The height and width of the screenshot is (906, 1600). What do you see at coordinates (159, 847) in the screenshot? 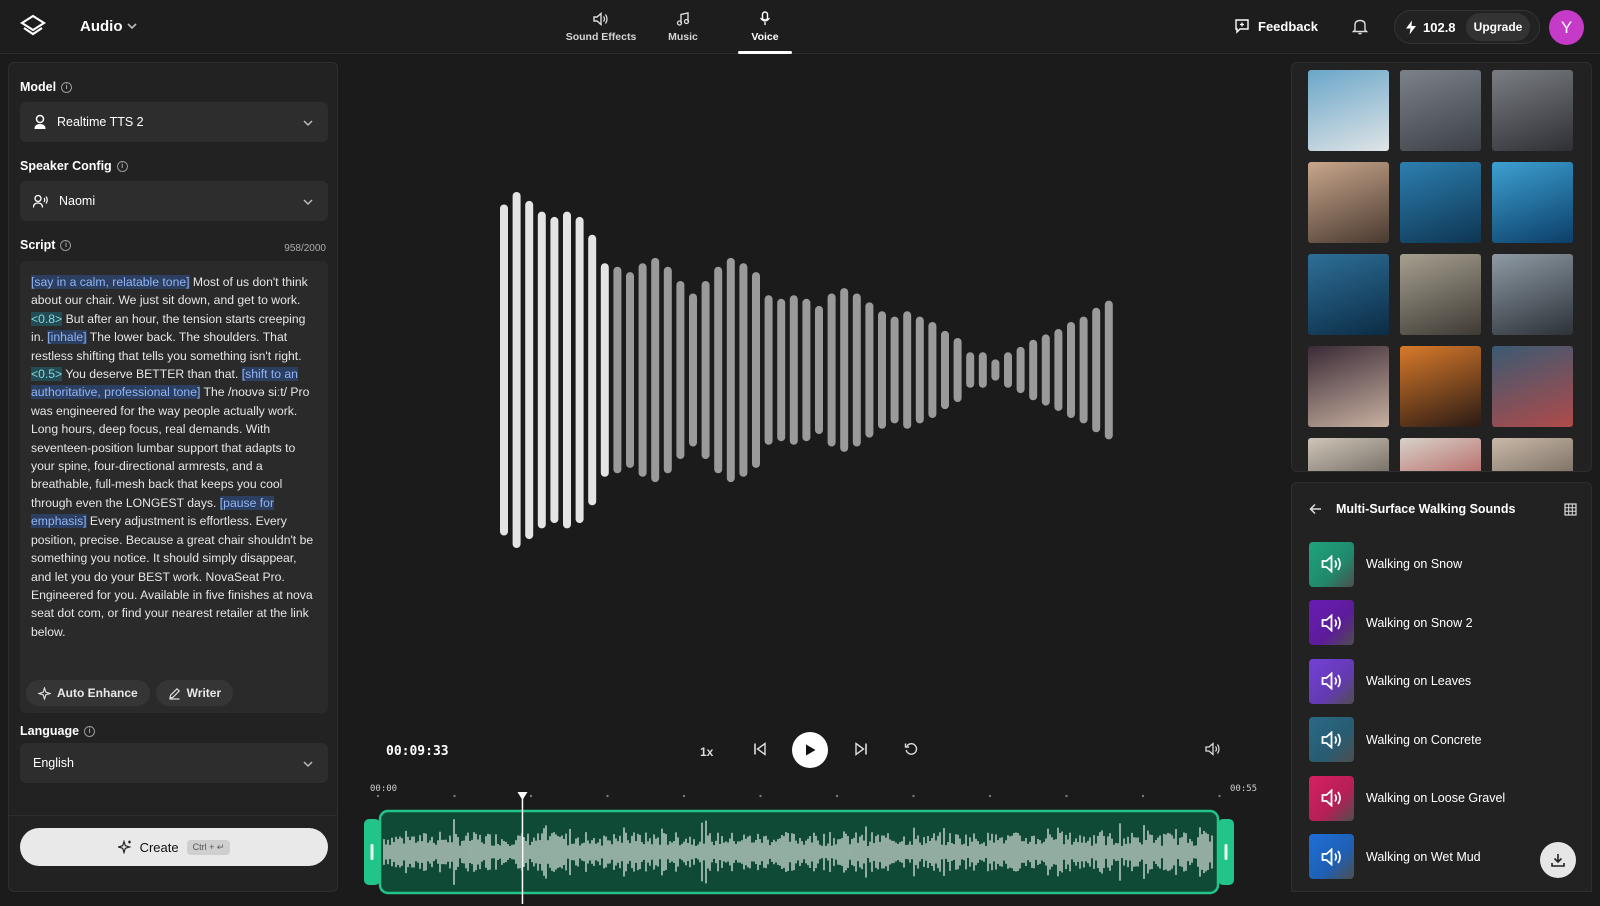
I see `create-label: Create` at bounding box center [159, 847].